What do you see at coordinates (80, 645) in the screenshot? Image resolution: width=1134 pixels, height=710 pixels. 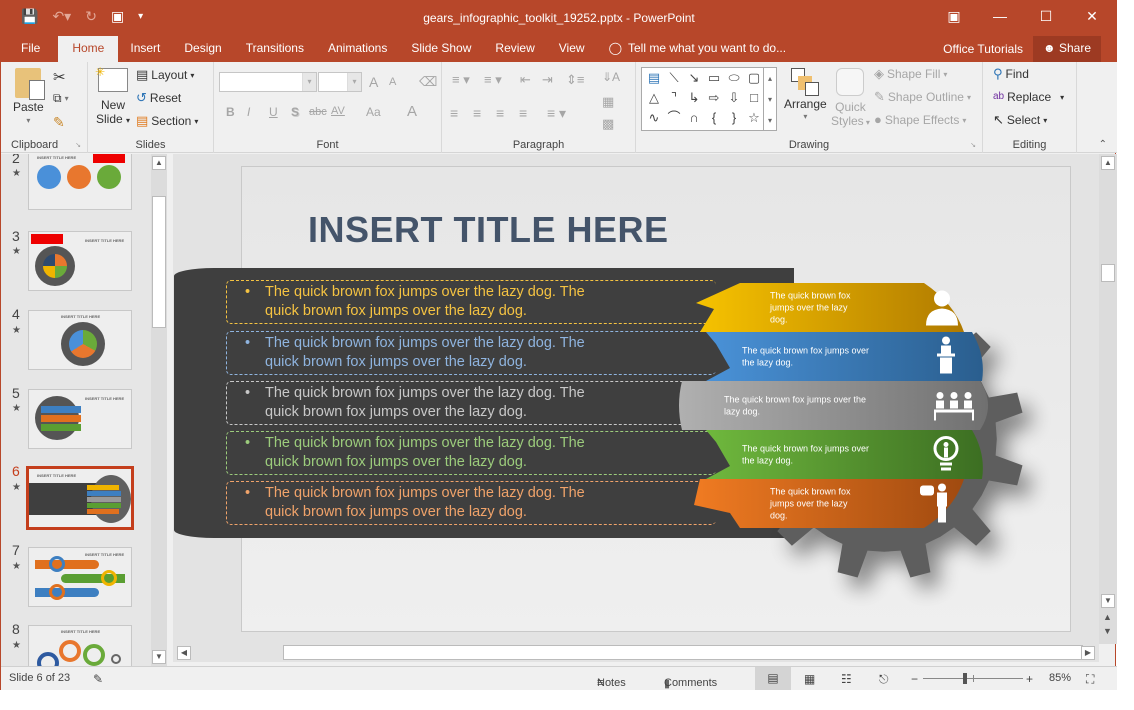 I see `slide-thumbnail-8: INSERT TITLE HERE` at bounding box center [80, 645].